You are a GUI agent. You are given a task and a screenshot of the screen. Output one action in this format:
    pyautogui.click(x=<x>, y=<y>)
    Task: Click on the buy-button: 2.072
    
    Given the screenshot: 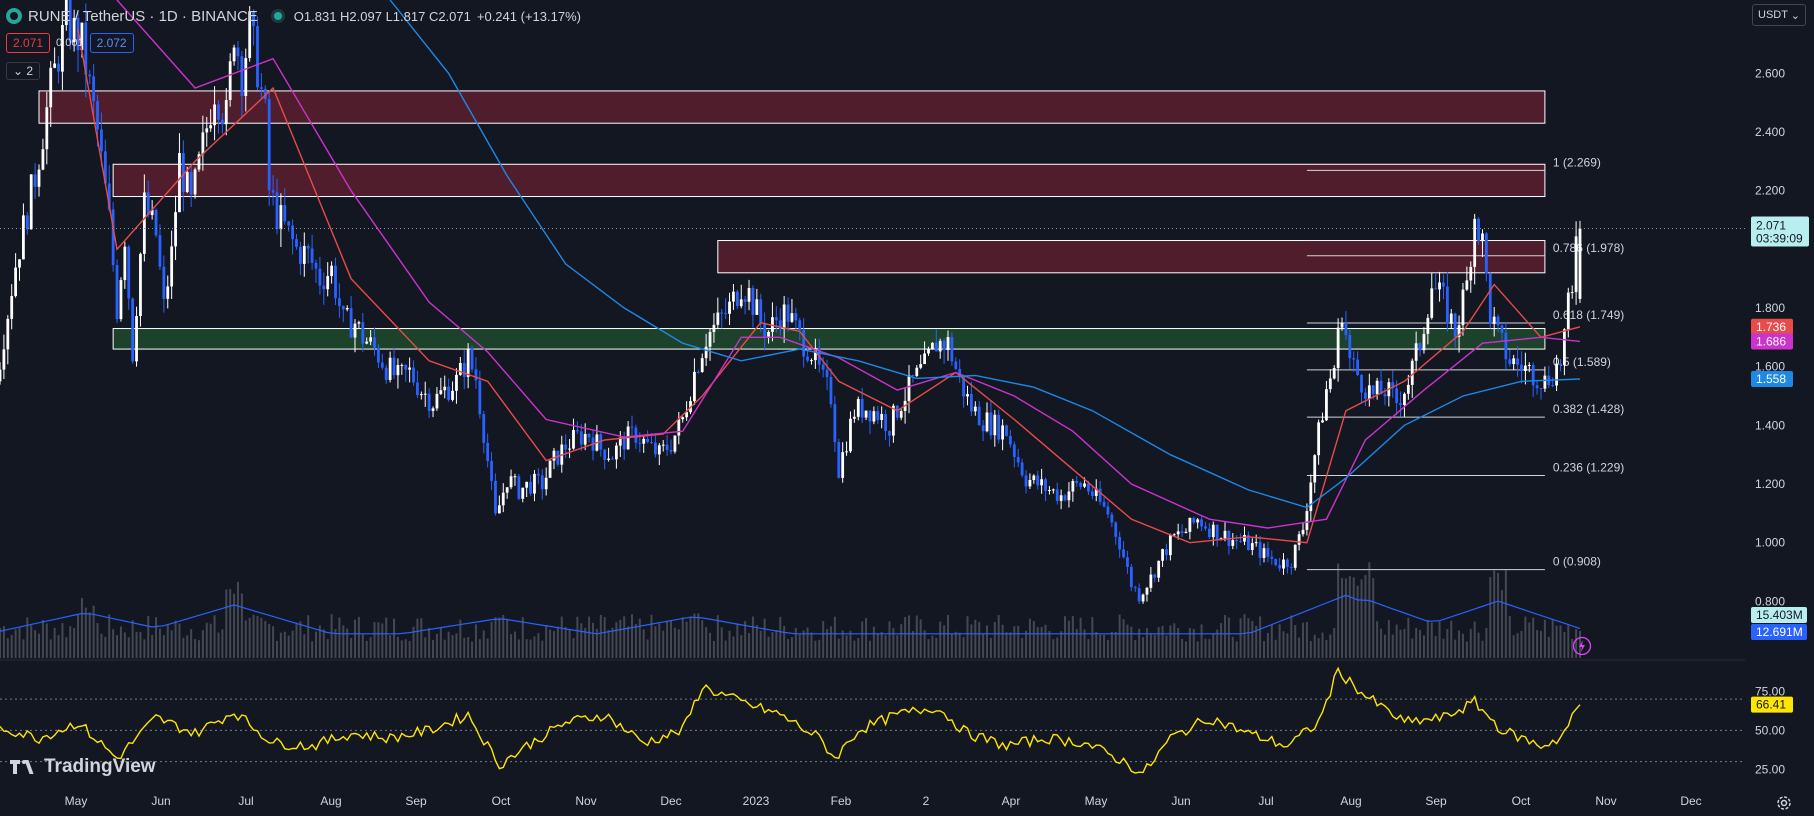 What is the action you would take?
    pyautogui.click(x=111, y=43)
    